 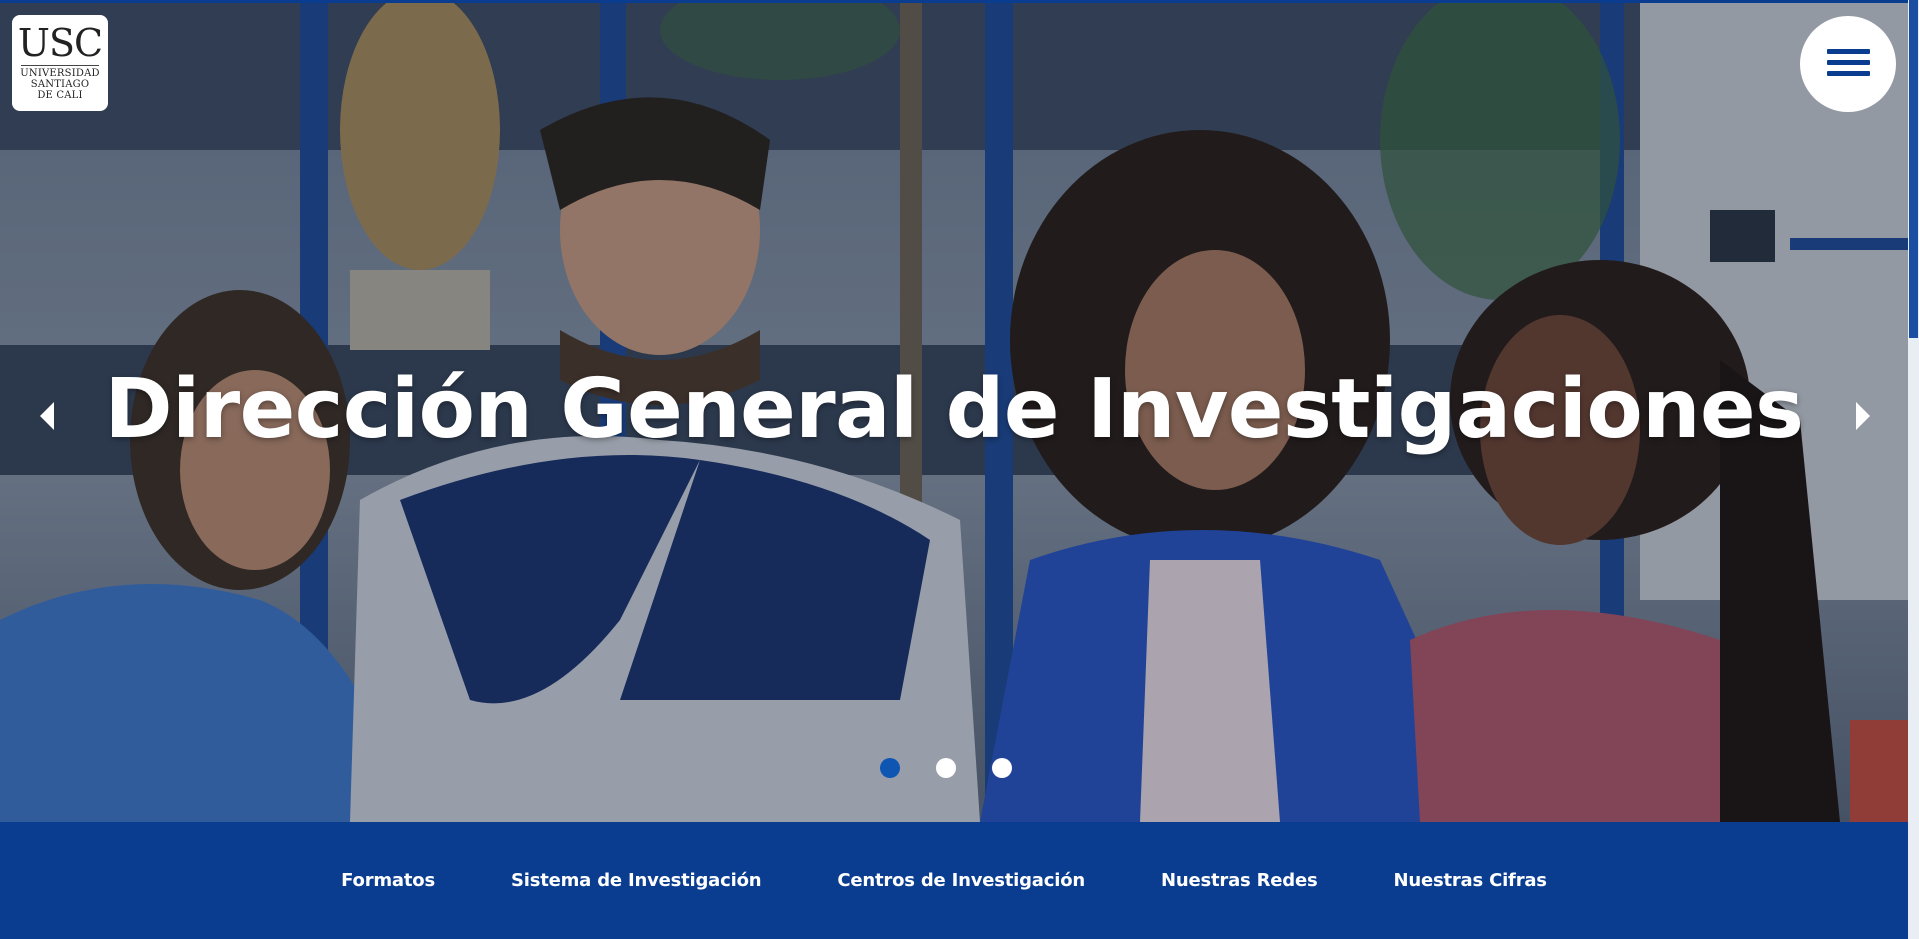 I want to click on carousel-next-button, so click(x=1860, y=412).